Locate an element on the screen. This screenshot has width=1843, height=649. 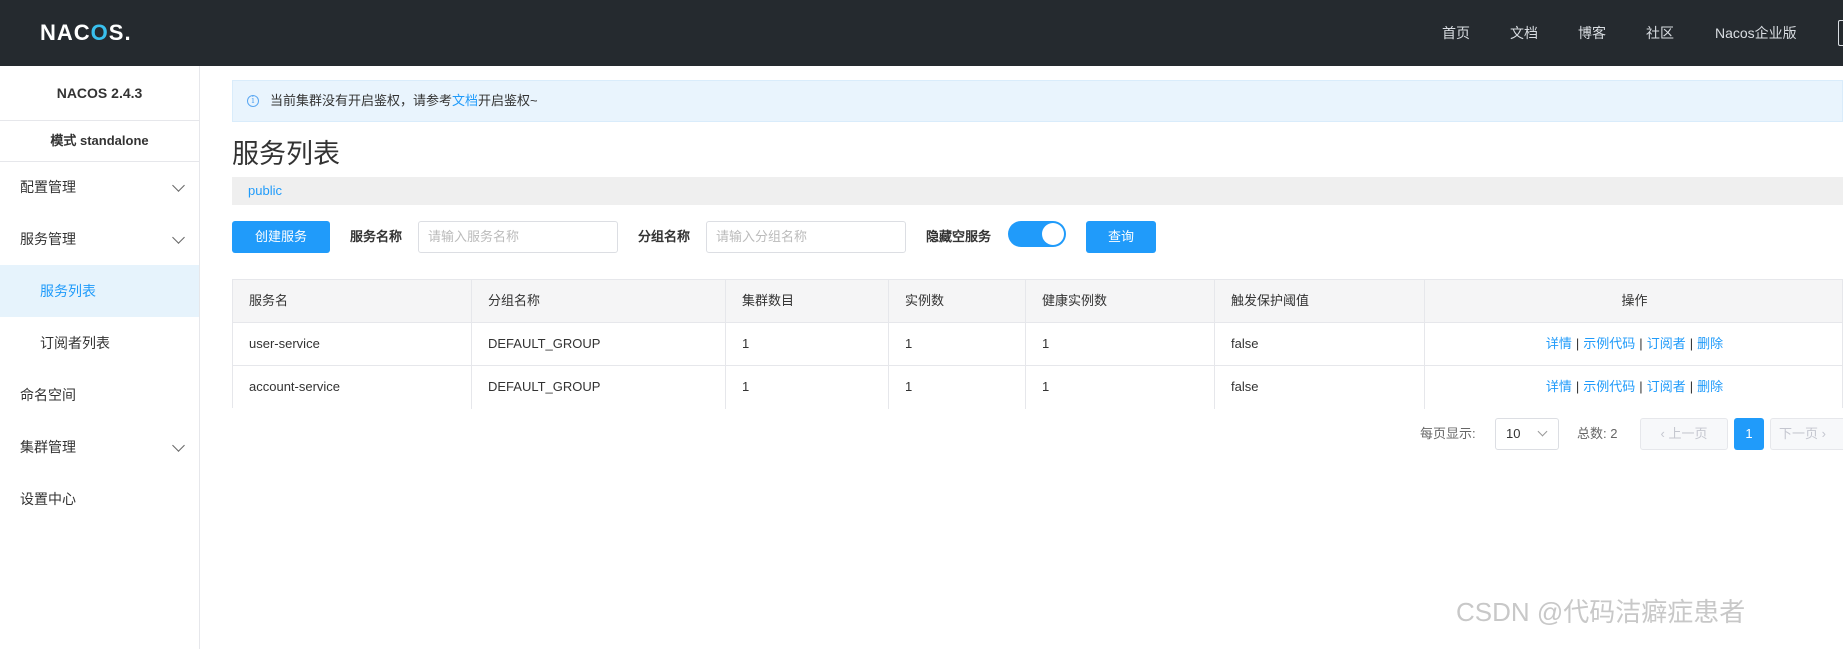
nacos-logo: NACOS. is located at coordinates (86, 33).